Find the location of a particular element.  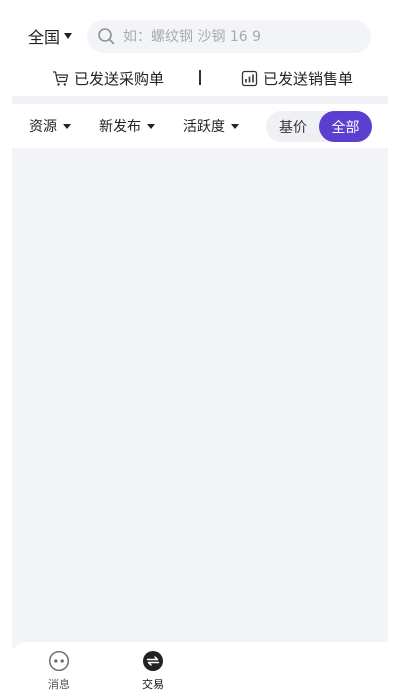

nav-label: 消息 is located at coordinates (59, 684).